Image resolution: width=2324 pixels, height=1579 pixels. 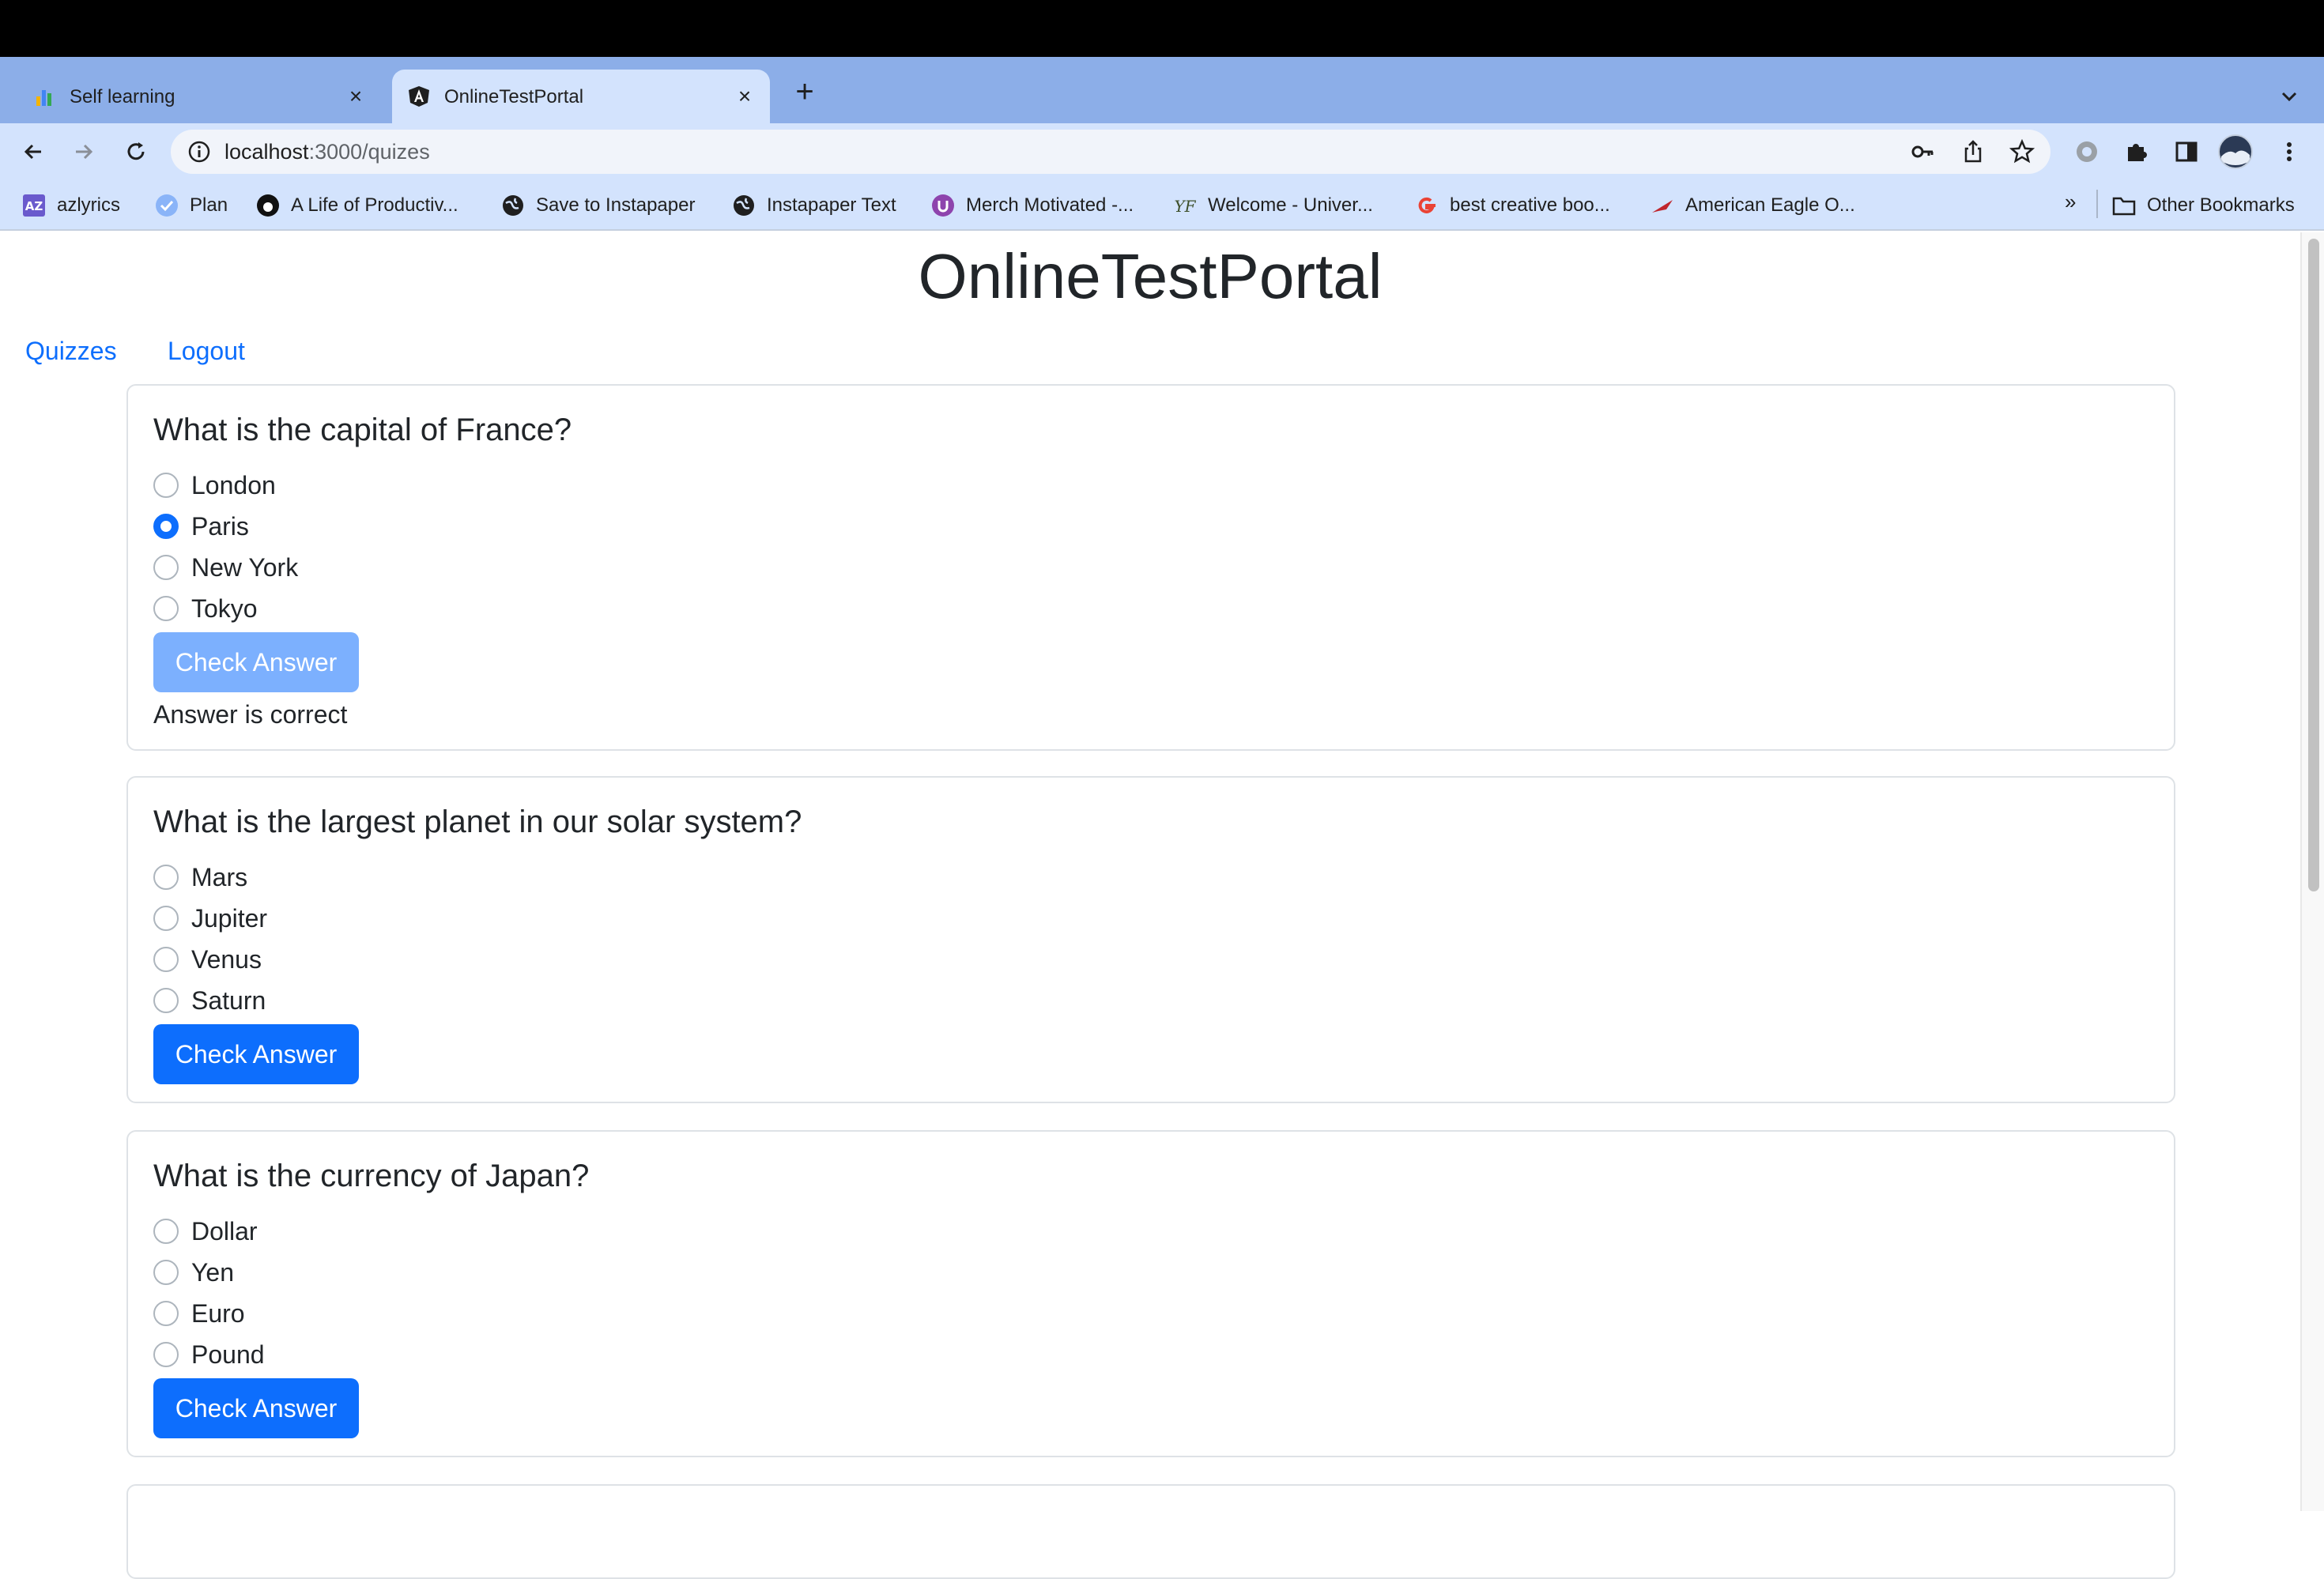 I want to click on option-jupiter: Jupiter, so click(x=210, y=918).